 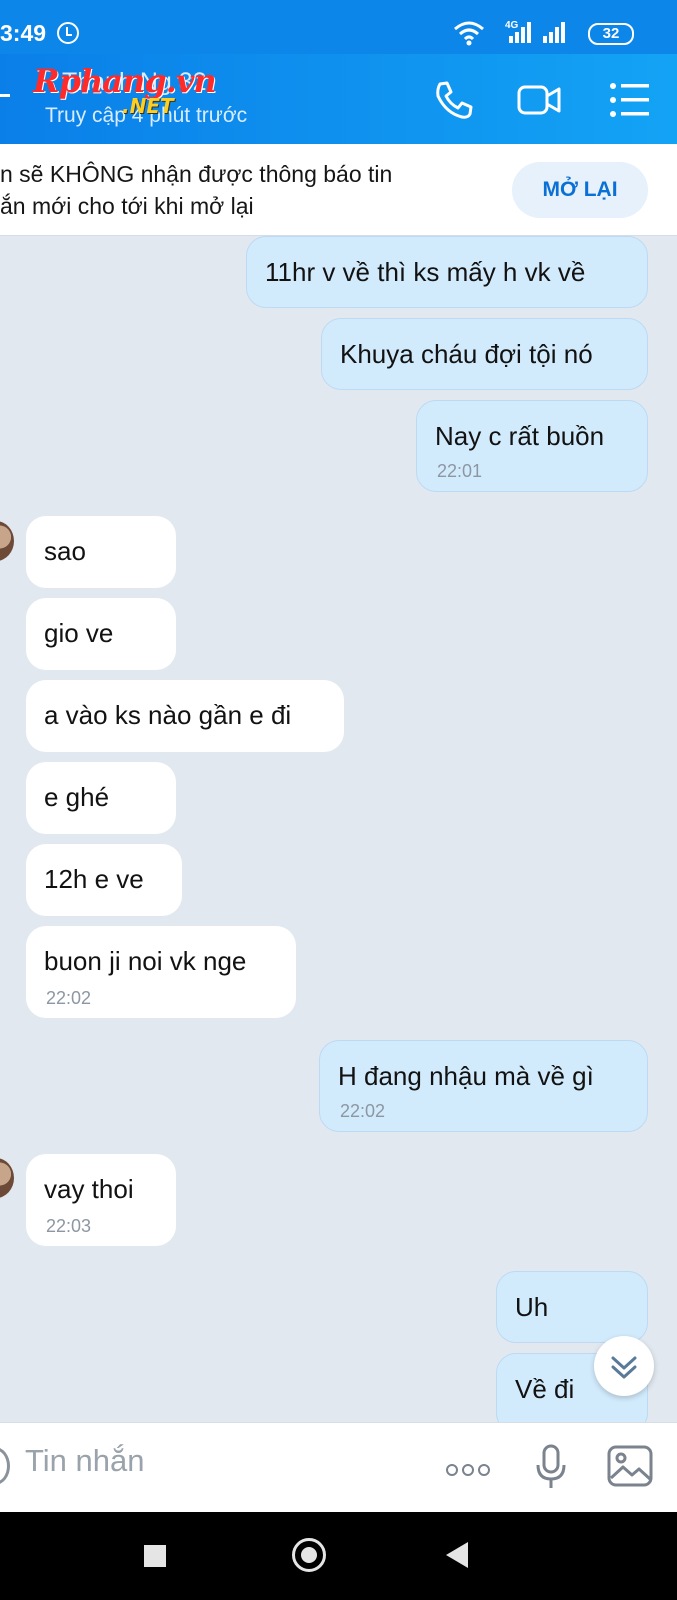 What do you see at coordinates (85, 1461) in the screenshot?
I see `message-input: Tin nhắn` at bounding box center [85, 1461].